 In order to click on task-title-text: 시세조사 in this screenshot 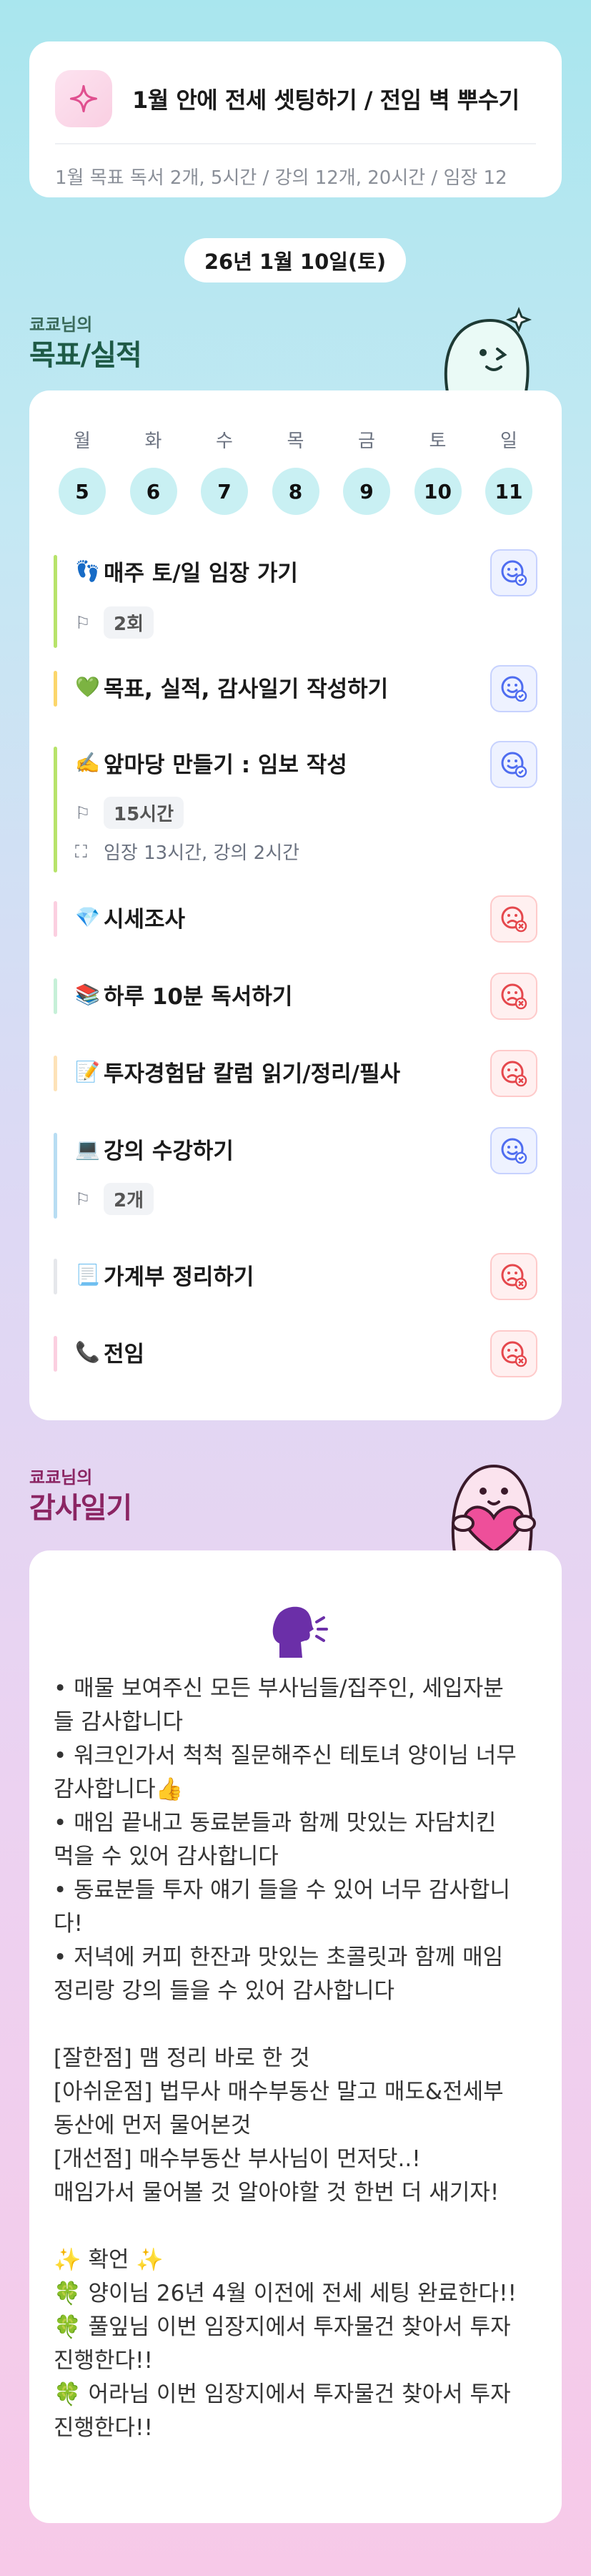, I will do `click(145, 920)`.